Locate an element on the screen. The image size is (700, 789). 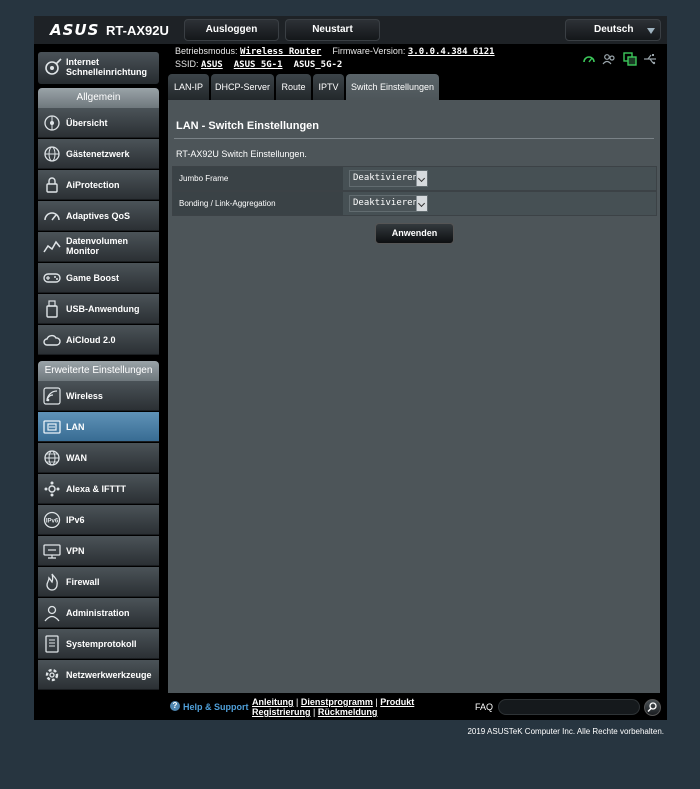
sidebar-item-label: IPv6 is located at coordinates (75, 520).